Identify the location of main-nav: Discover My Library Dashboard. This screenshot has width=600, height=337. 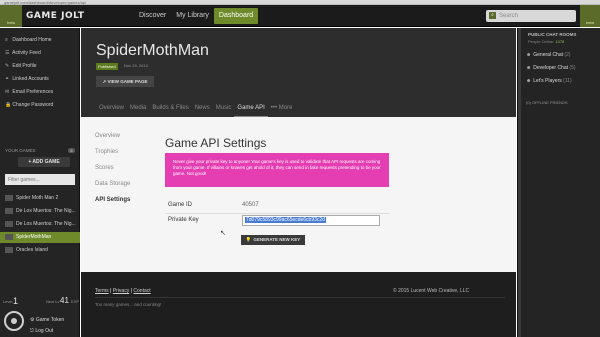
(196, 16).